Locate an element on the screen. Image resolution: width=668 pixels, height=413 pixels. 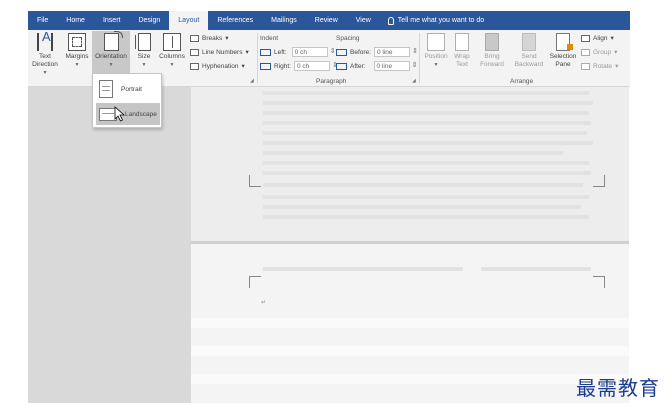
tab-references: References is located at coordinates (235, 20).